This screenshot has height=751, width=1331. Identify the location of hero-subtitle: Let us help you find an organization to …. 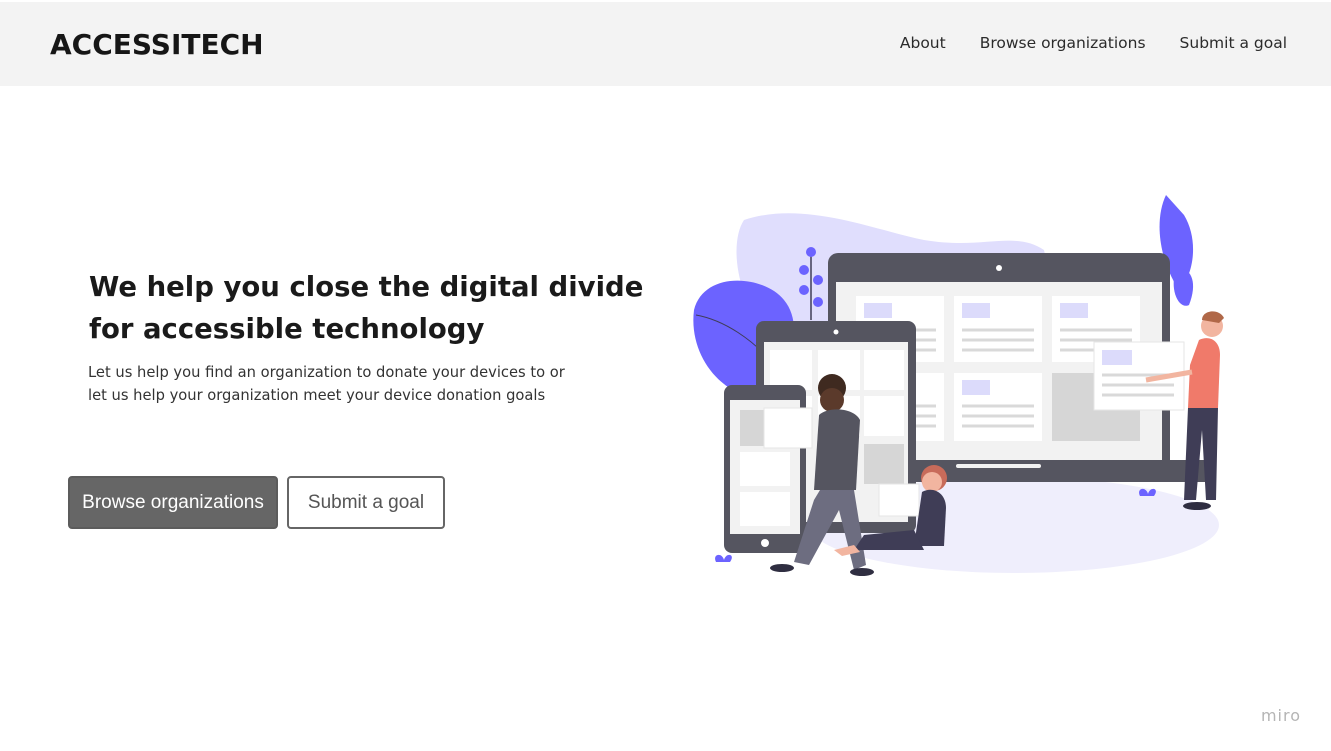
(338, 384).